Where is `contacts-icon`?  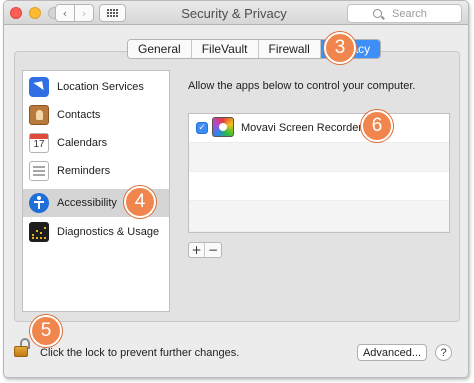 contacts-icon is located at coordinates (39, 115).